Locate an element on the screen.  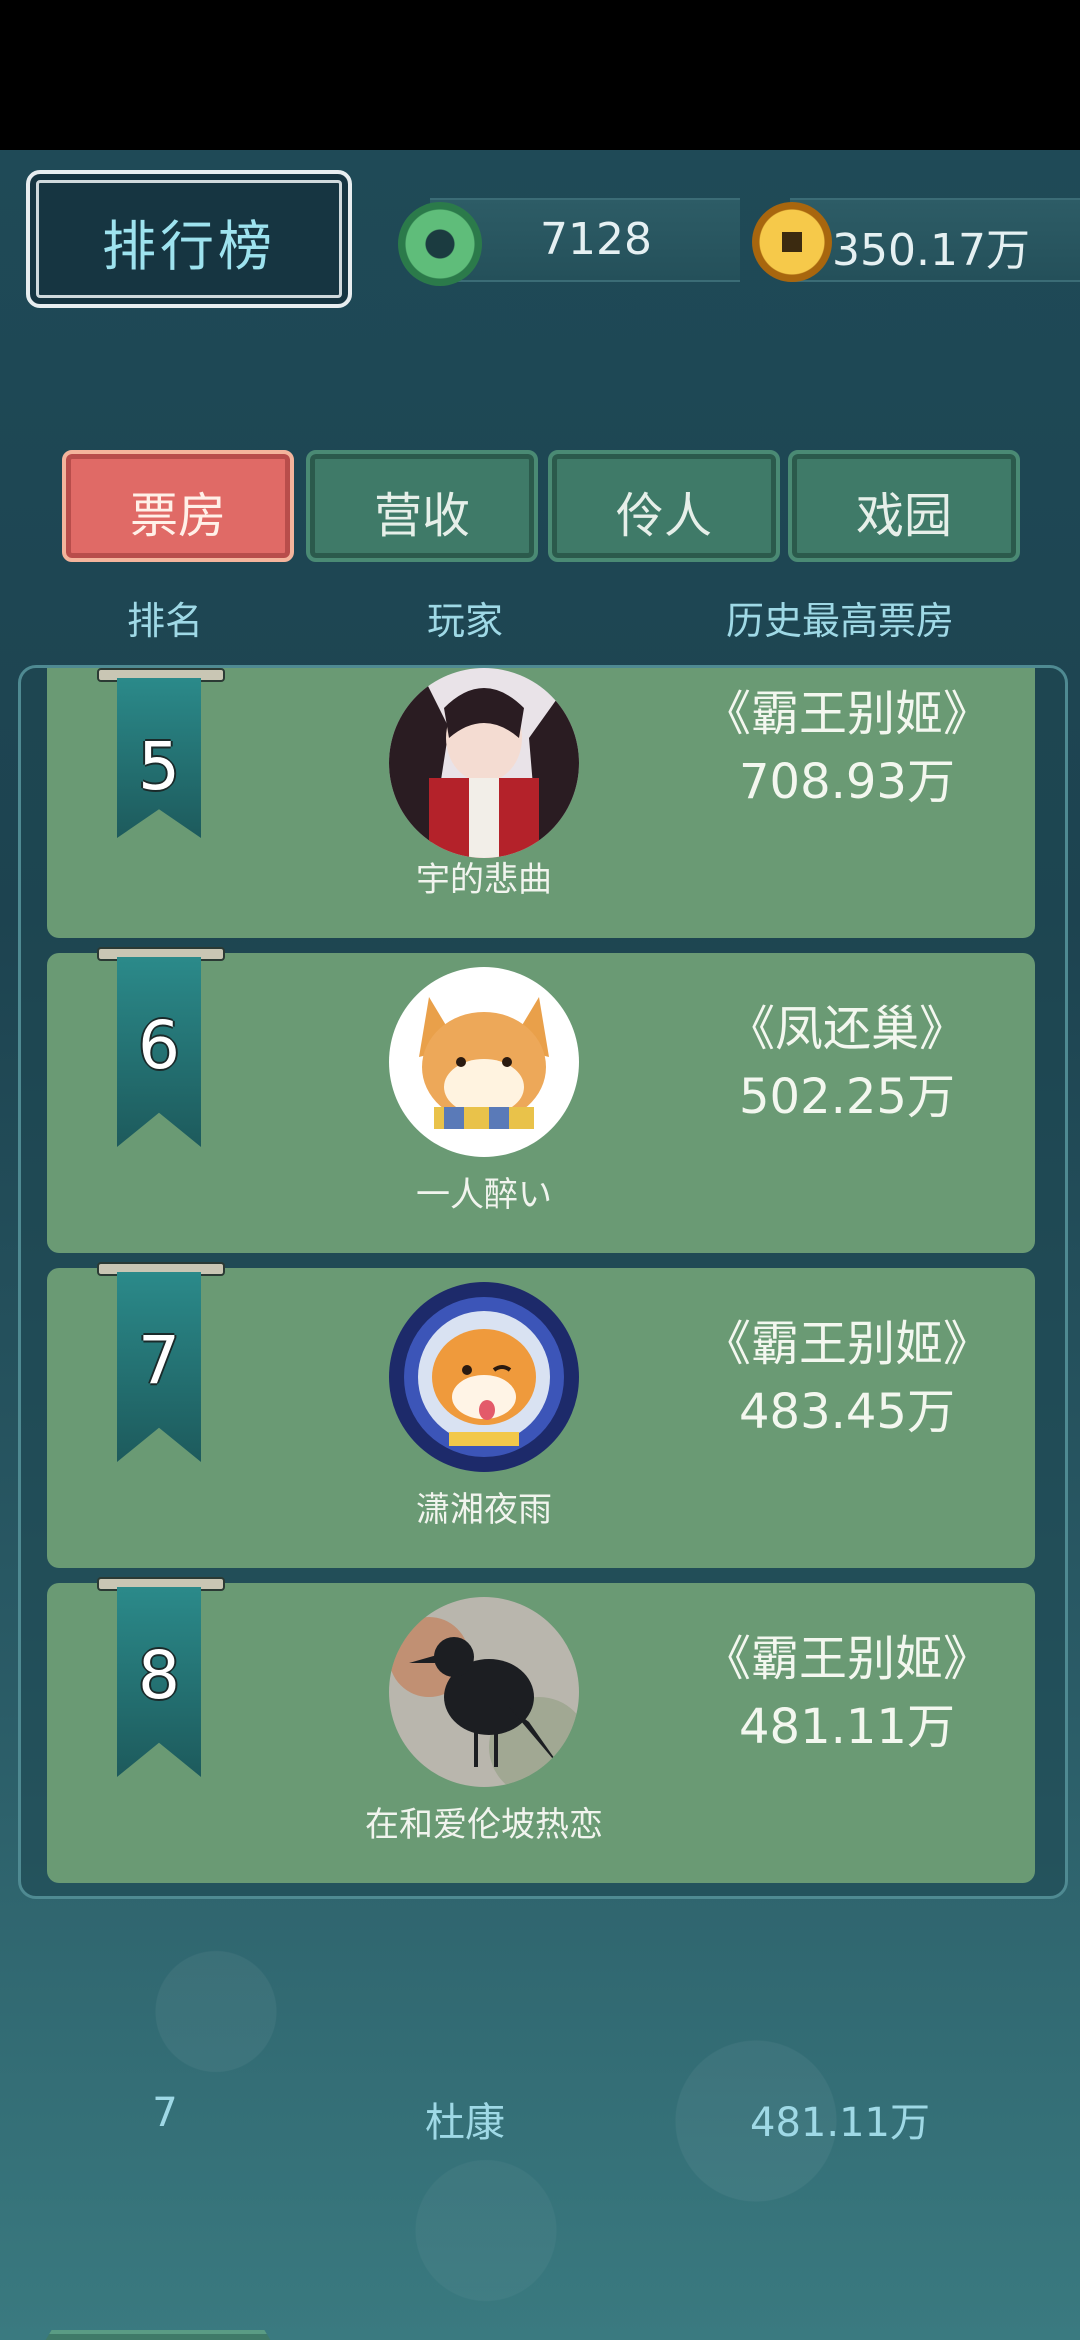
list-item: 7 潇湘夜雨 《霸王别姬》 483.45万 is located at coordinates (541, 1415).